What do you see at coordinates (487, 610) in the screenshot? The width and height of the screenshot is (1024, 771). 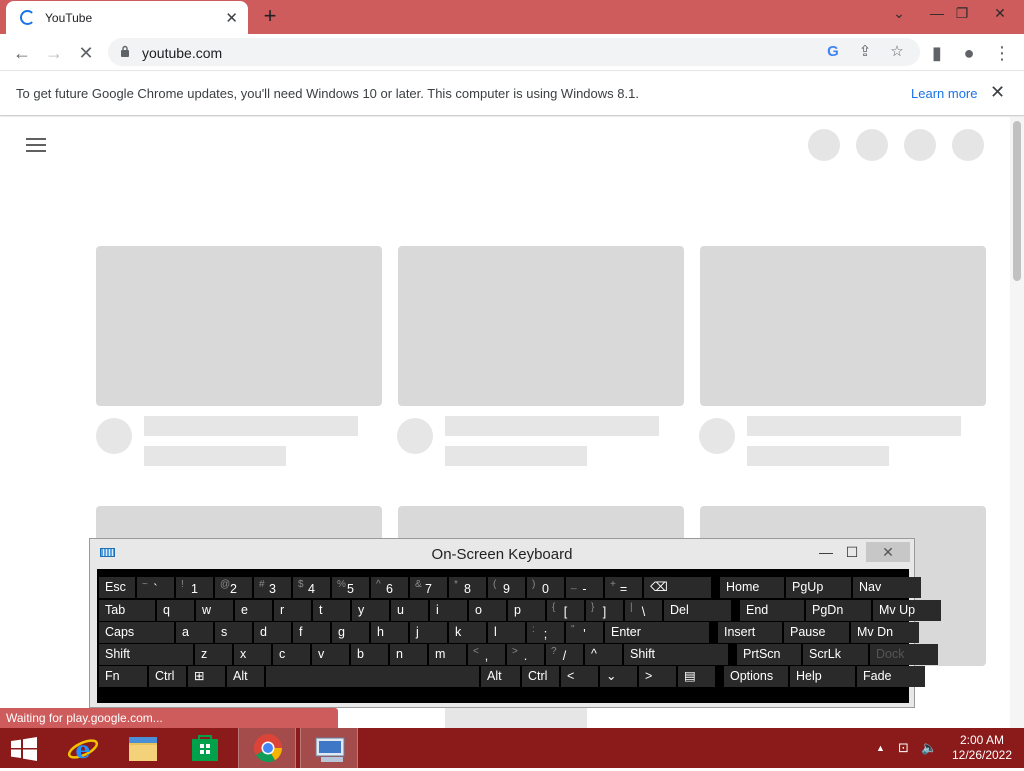 I see `osk-key-o: o` at bounding box center [487, 610].